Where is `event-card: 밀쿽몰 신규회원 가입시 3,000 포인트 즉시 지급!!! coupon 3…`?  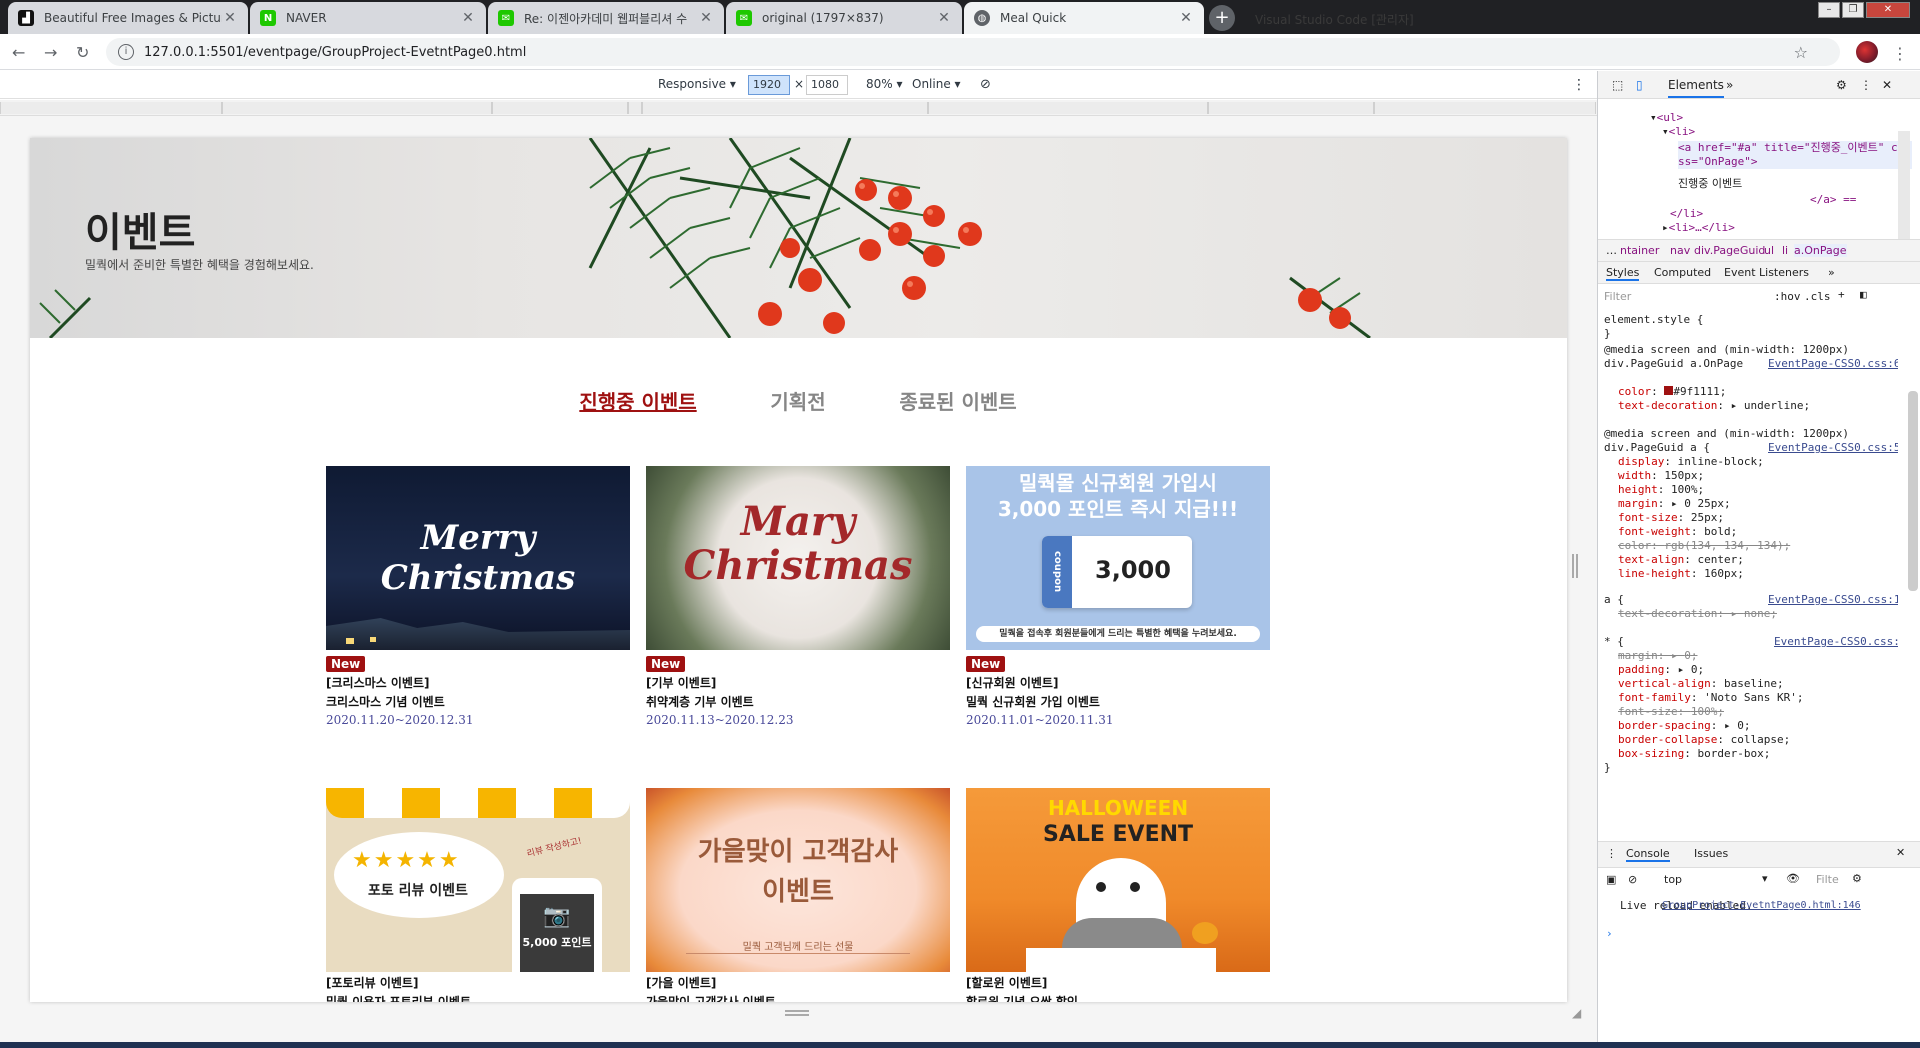 event-card: 밀쿽몰 신규회원 가입시 3,000 포인트 즉시 지급!!! coupon 3… is located at coordinates (1118, 596).